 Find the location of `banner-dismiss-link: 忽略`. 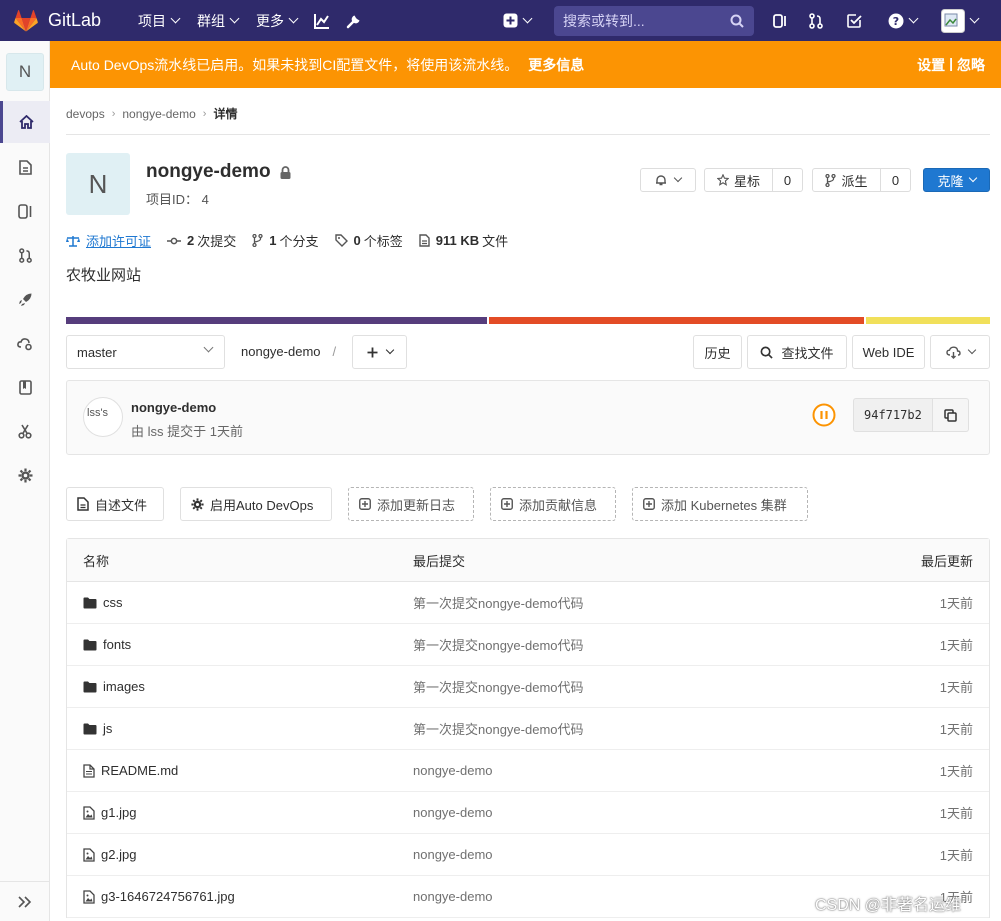

banner-dismiss-link: 忽略 is located at coordinates (971, 65).